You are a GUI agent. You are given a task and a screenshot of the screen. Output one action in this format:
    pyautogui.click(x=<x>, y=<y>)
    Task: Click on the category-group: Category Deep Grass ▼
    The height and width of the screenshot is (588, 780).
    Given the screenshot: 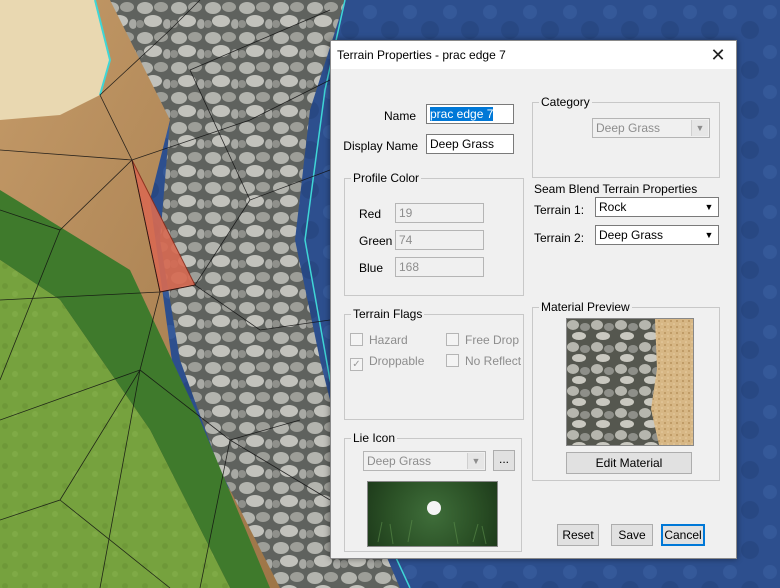 What is the action you would take?
    pyautogui.click(x=626, y=136)
    